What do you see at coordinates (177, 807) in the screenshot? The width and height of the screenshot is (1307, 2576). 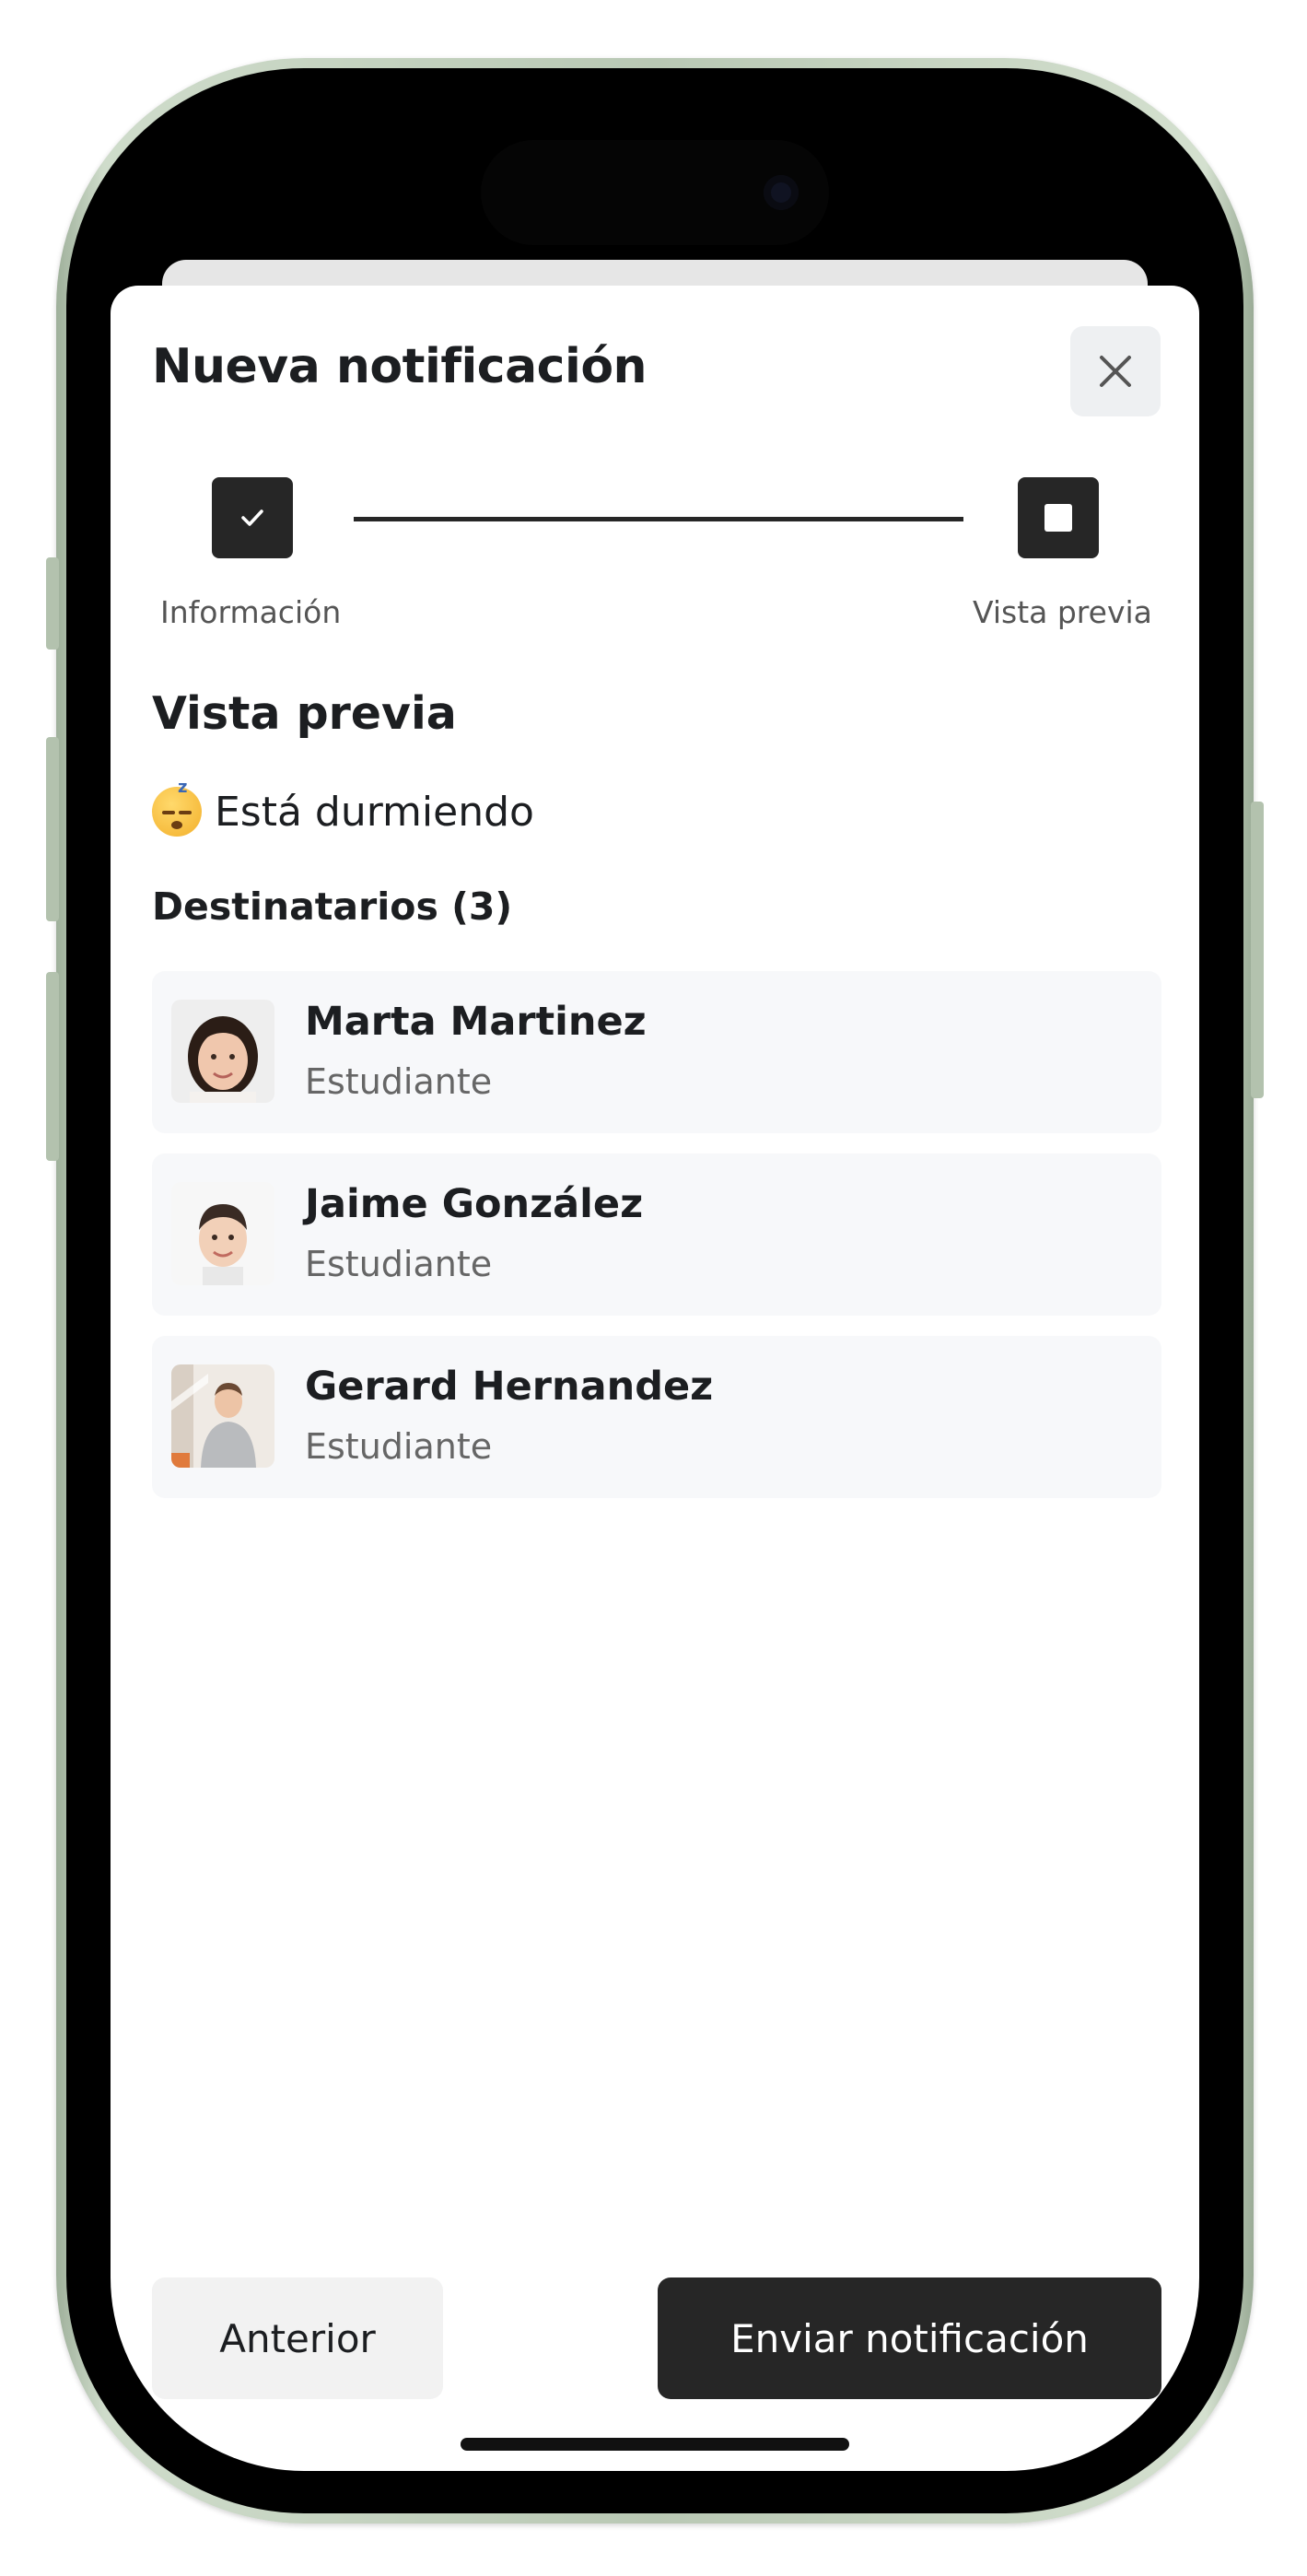 I see `sleeping-face-icon: z` at bounding box center [177, 807].